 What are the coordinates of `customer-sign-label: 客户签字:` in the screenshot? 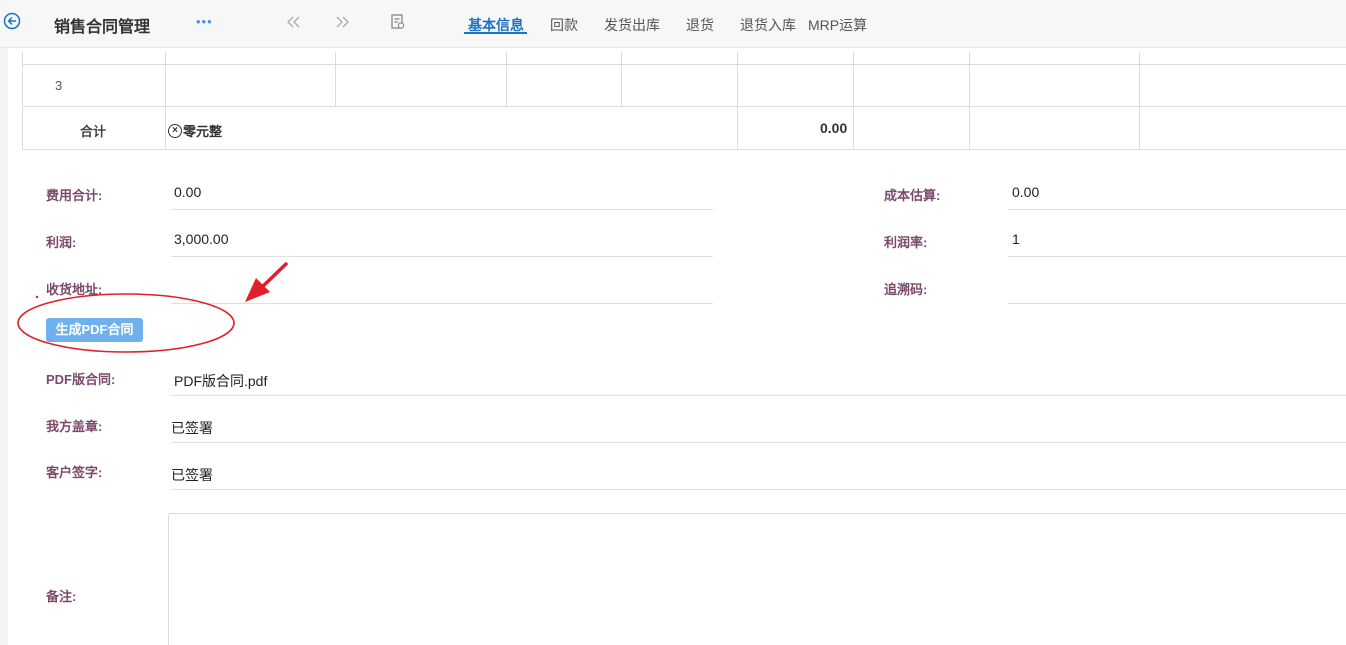 It's located at (74, 472).